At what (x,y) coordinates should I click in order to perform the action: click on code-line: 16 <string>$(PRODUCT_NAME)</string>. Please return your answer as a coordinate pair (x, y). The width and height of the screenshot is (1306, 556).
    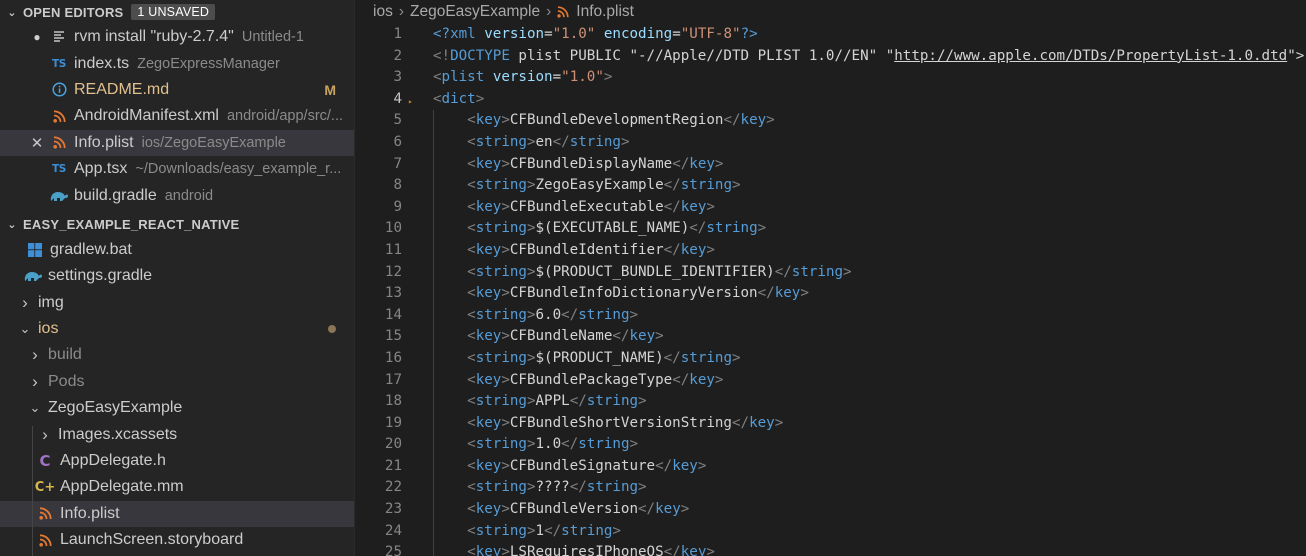
    Looking at the image, I should click on (830, 358).